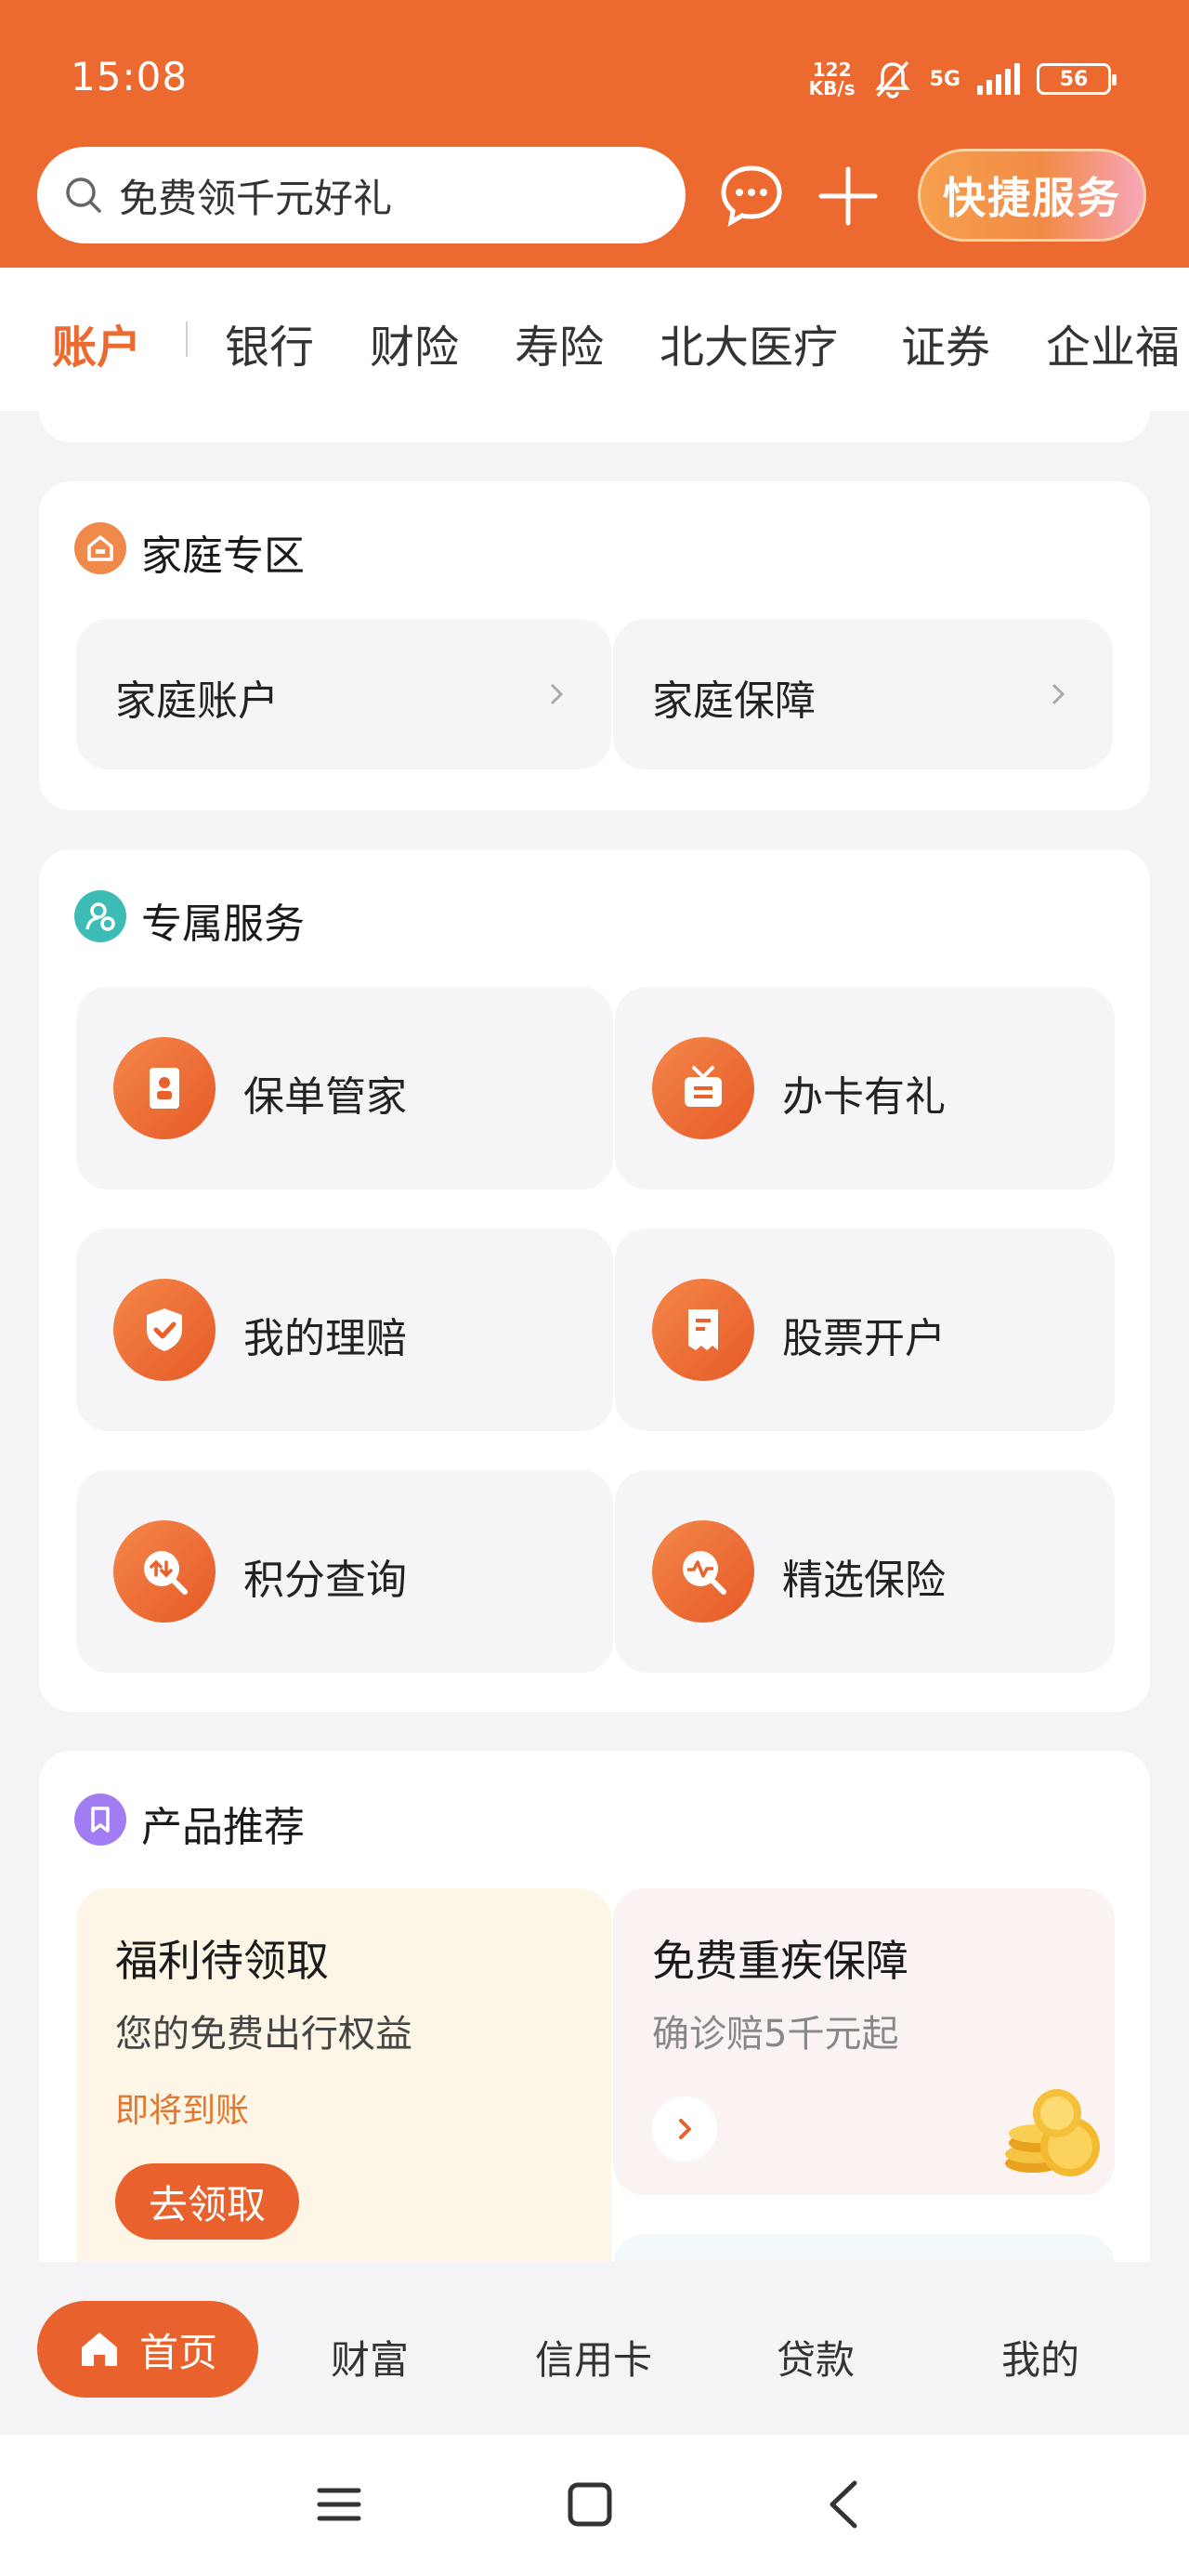  What do you see at coordinates (892, 79) in the screenshot?
I see `mute-bell-icon` at bounding box center [892, 79].